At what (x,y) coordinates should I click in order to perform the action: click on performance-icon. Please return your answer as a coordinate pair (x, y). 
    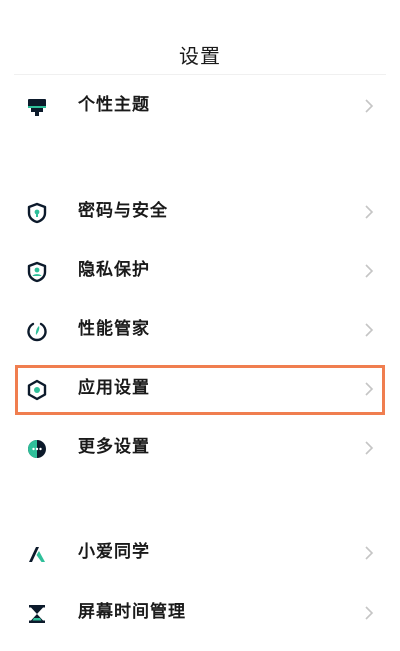
    Looking at the image, I should click on (37, 331).